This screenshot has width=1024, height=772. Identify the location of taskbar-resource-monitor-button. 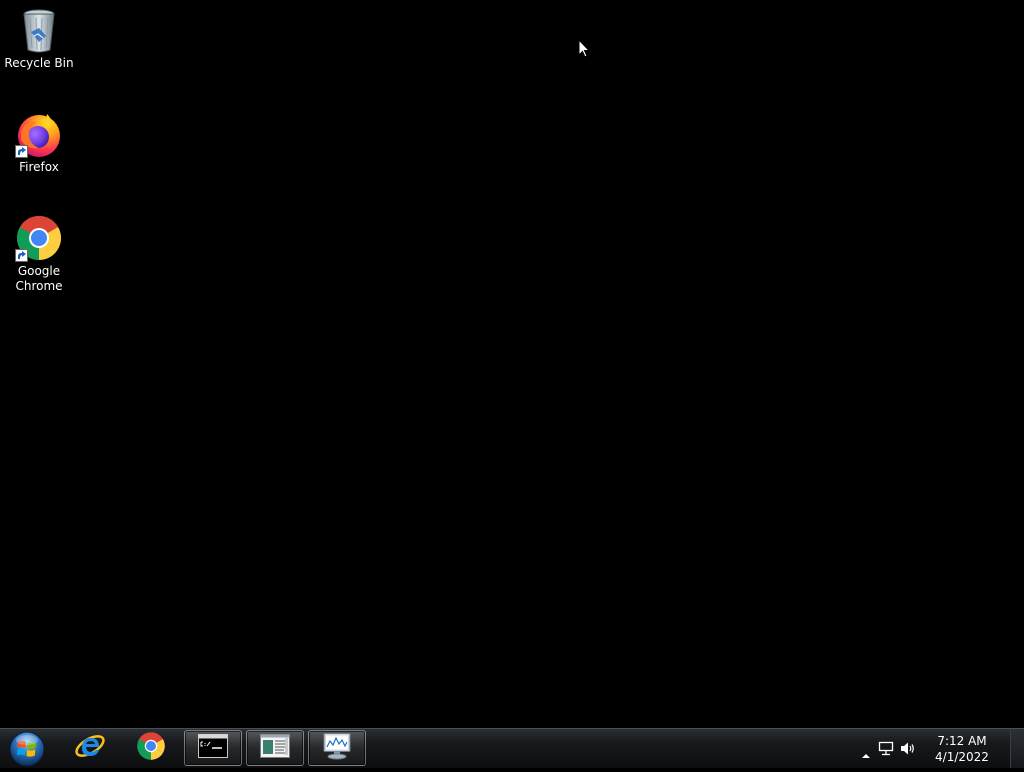
(337, 748).